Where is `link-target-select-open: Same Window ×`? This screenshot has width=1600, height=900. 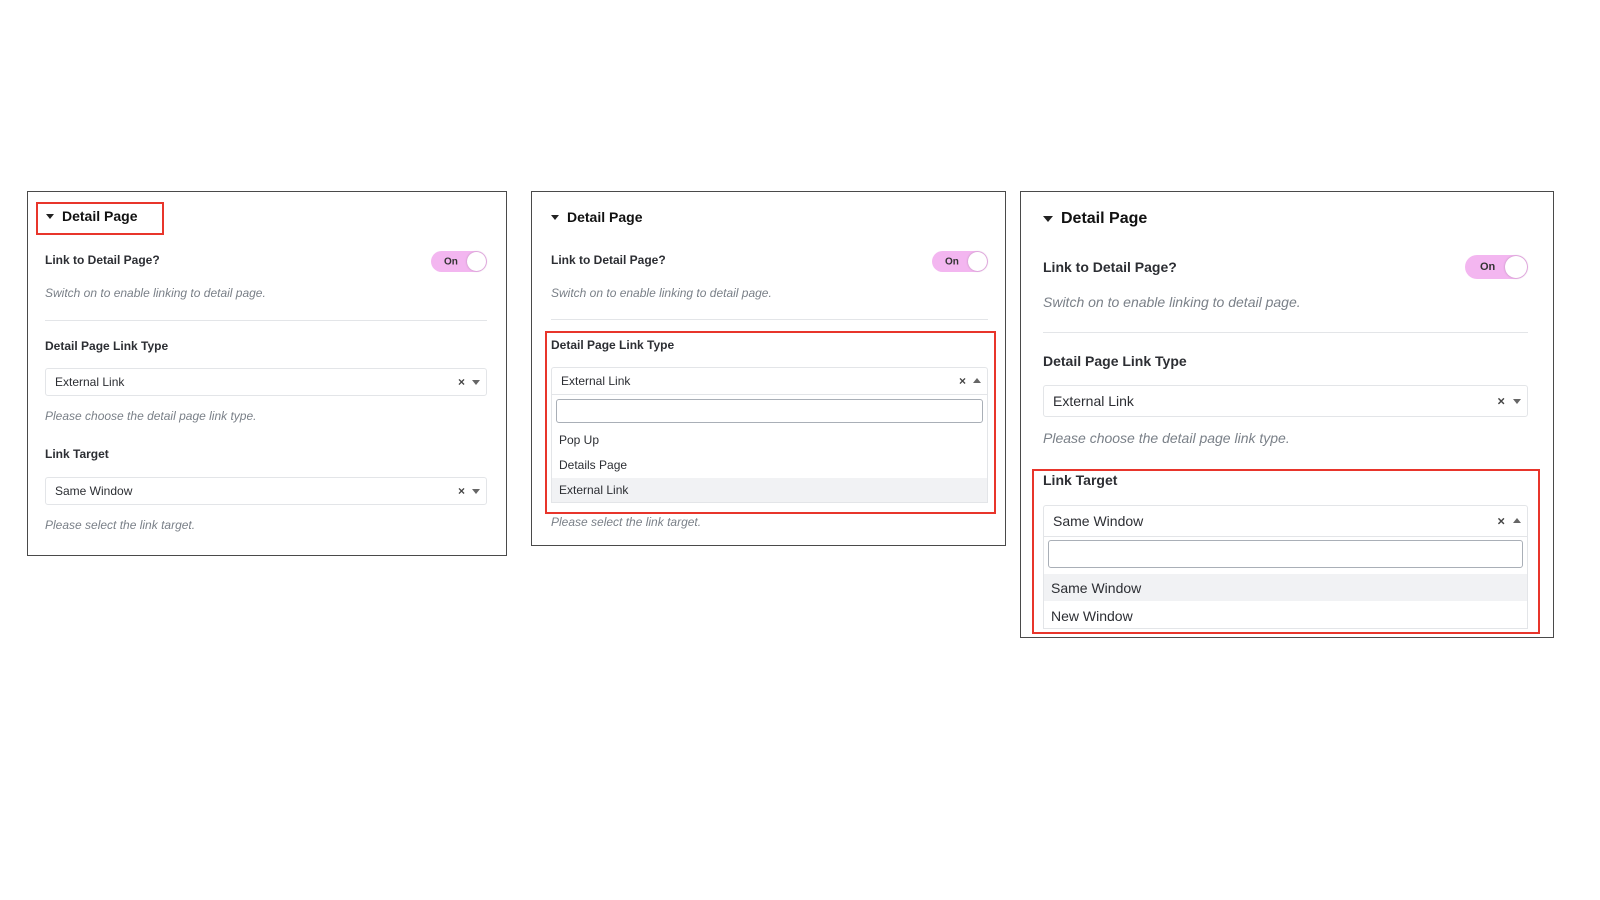 link-target-select-open: Same Window × is located at coordinates (1285, 521).